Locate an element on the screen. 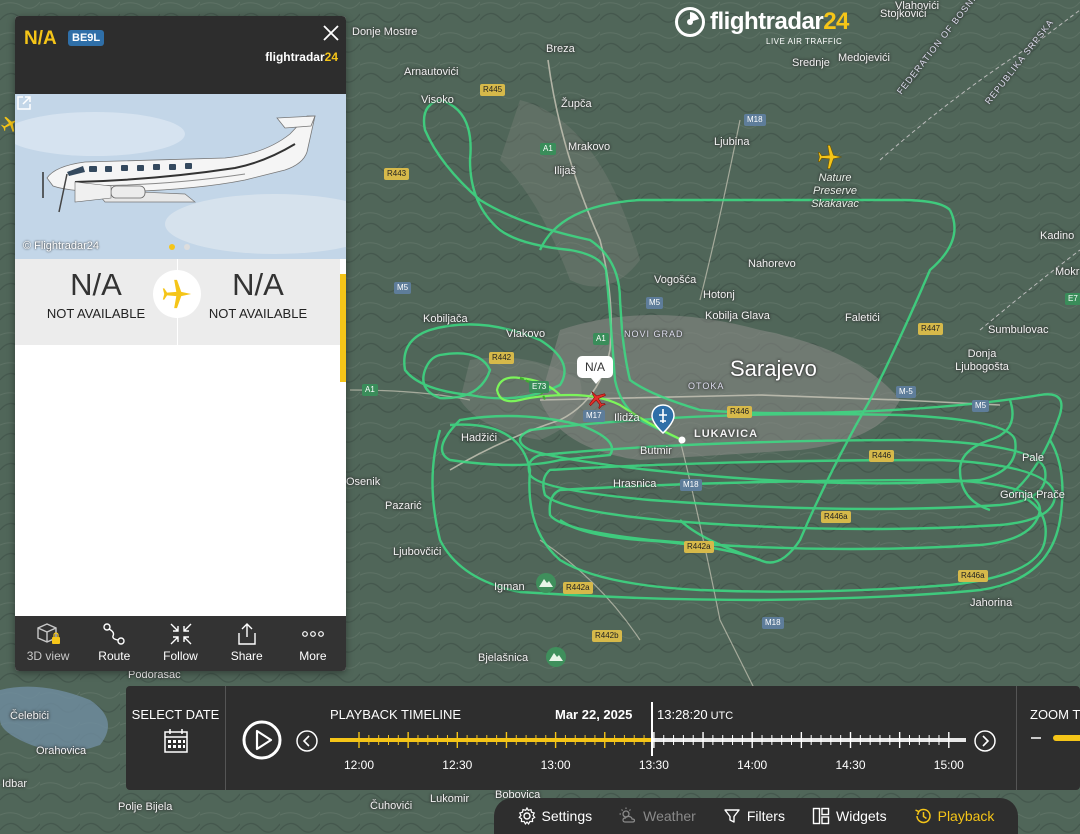 This screenshot has width=1080, height=834. filters-label: Filters is located at coordinates (765, 816).